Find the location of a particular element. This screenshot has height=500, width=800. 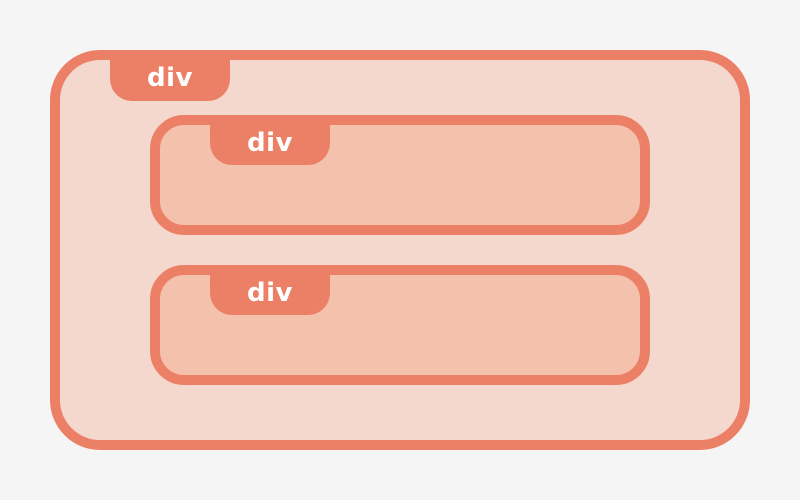

inner-div-label-1: div is located at coordinates (270, 145).